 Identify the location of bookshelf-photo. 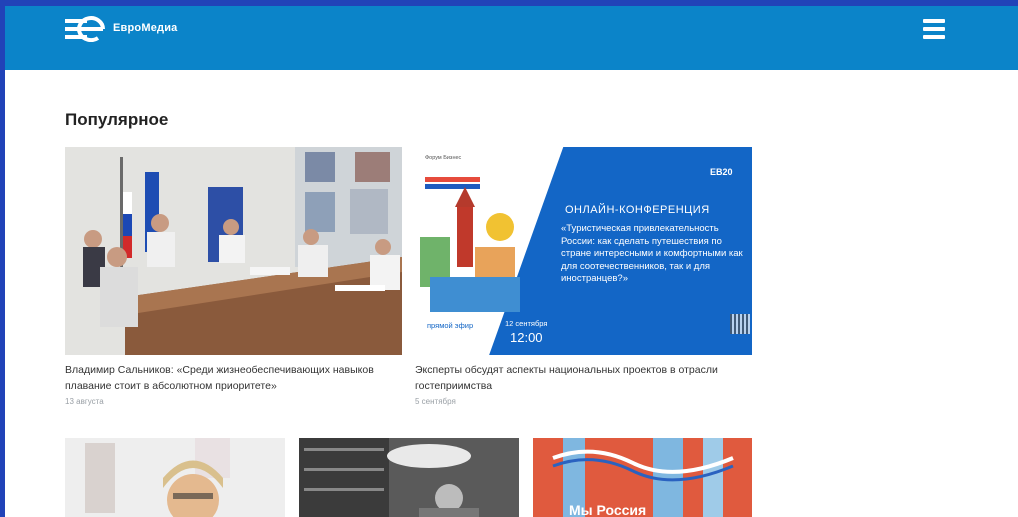
(409, 477).